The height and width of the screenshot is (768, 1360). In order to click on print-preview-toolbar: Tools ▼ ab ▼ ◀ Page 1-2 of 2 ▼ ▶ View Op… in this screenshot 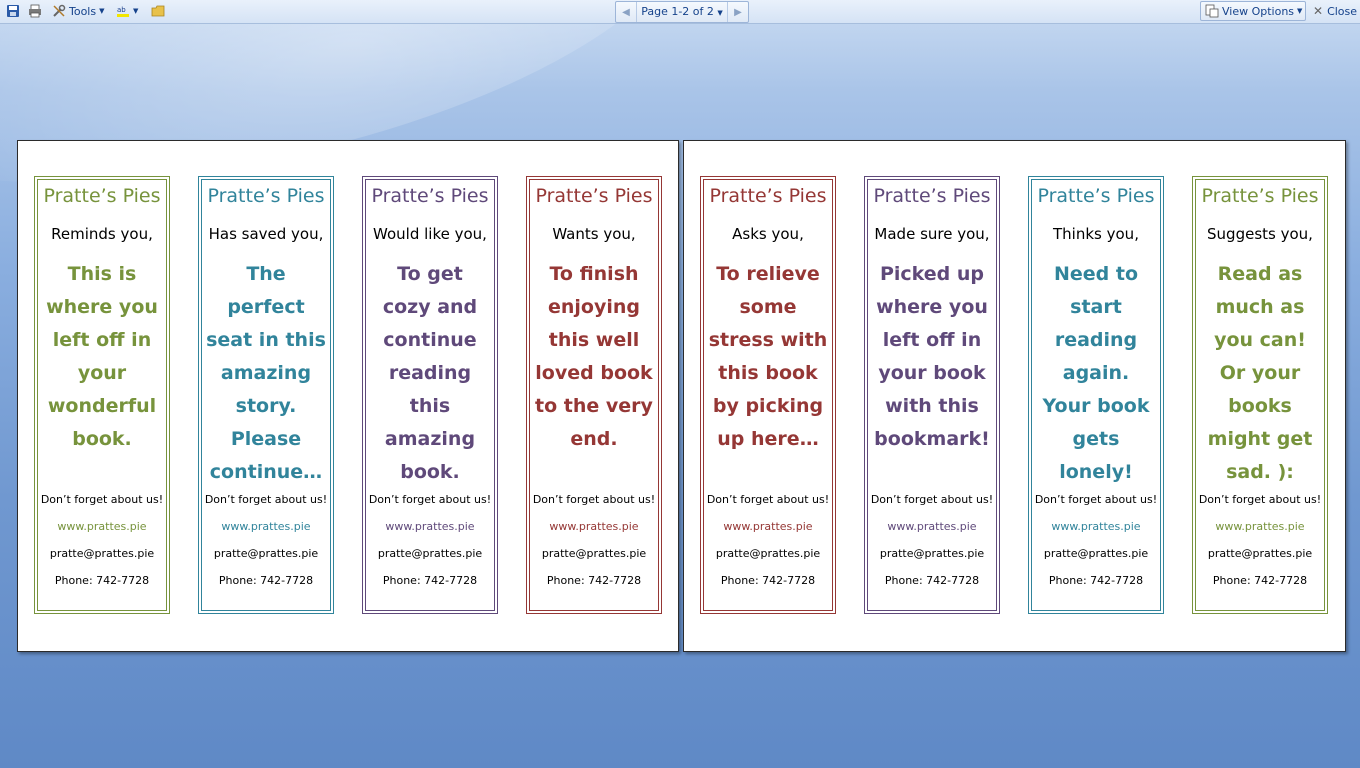, I will do `click(680, 12)`.